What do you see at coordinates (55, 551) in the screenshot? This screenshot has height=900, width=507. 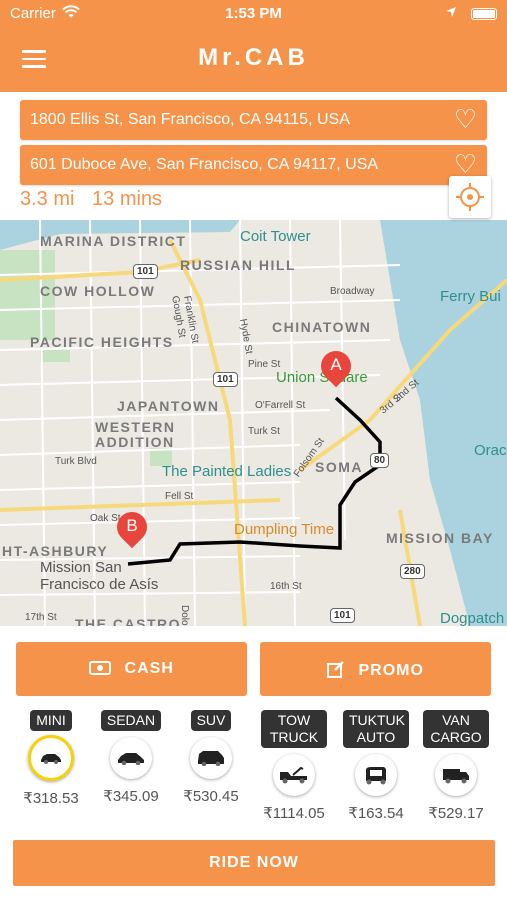 I see `map-area-label: HT-ASHBURY` at bounding box center [55, 551].